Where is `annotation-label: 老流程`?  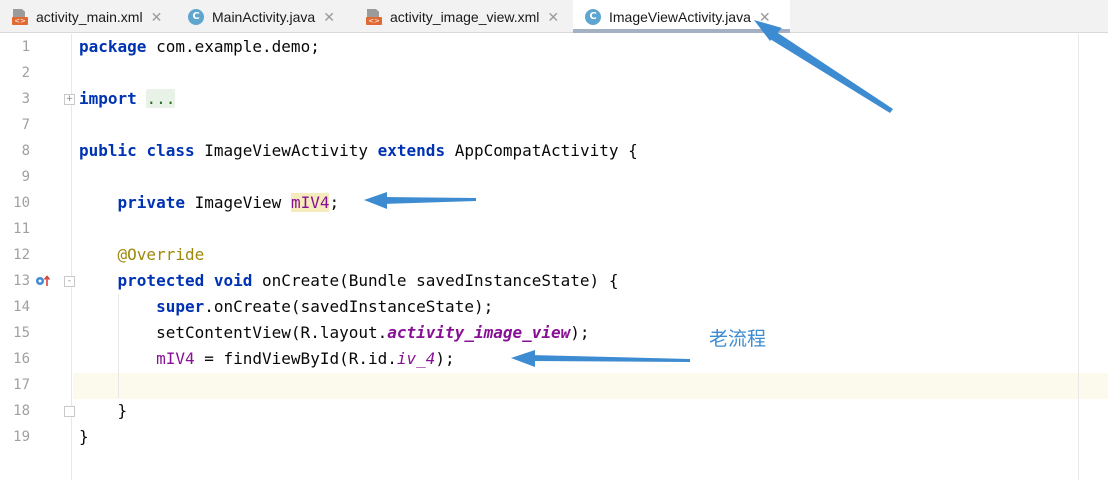 annotation-label: 老流程 is located at coordinates (738, 339).